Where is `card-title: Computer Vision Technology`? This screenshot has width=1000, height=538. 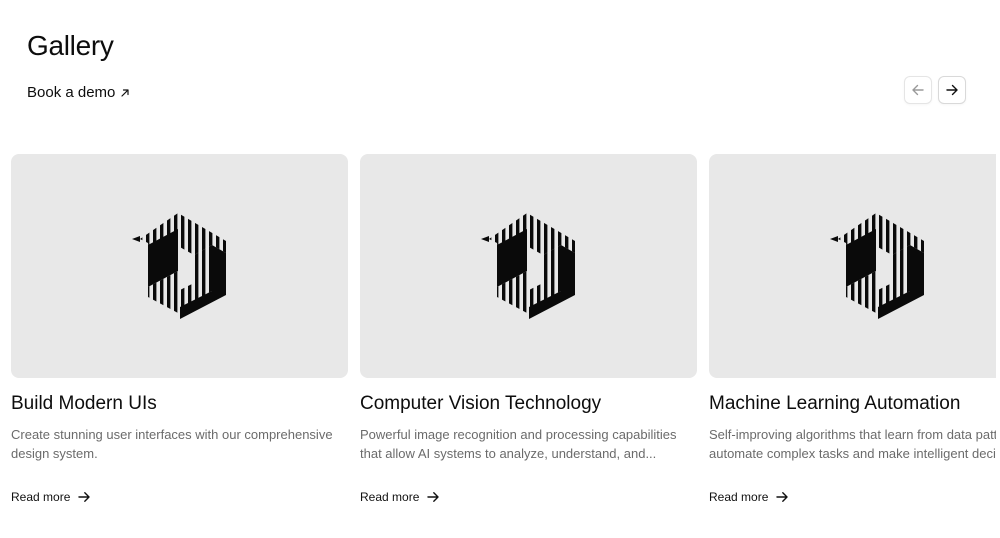 card-title: Computer Vision Technology is located at coordinates (481, 403).